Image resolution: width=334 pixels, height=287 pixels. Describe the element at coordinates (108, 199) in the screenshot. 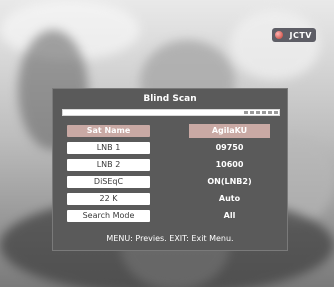

I see `22k-label: 22 K` at that location.